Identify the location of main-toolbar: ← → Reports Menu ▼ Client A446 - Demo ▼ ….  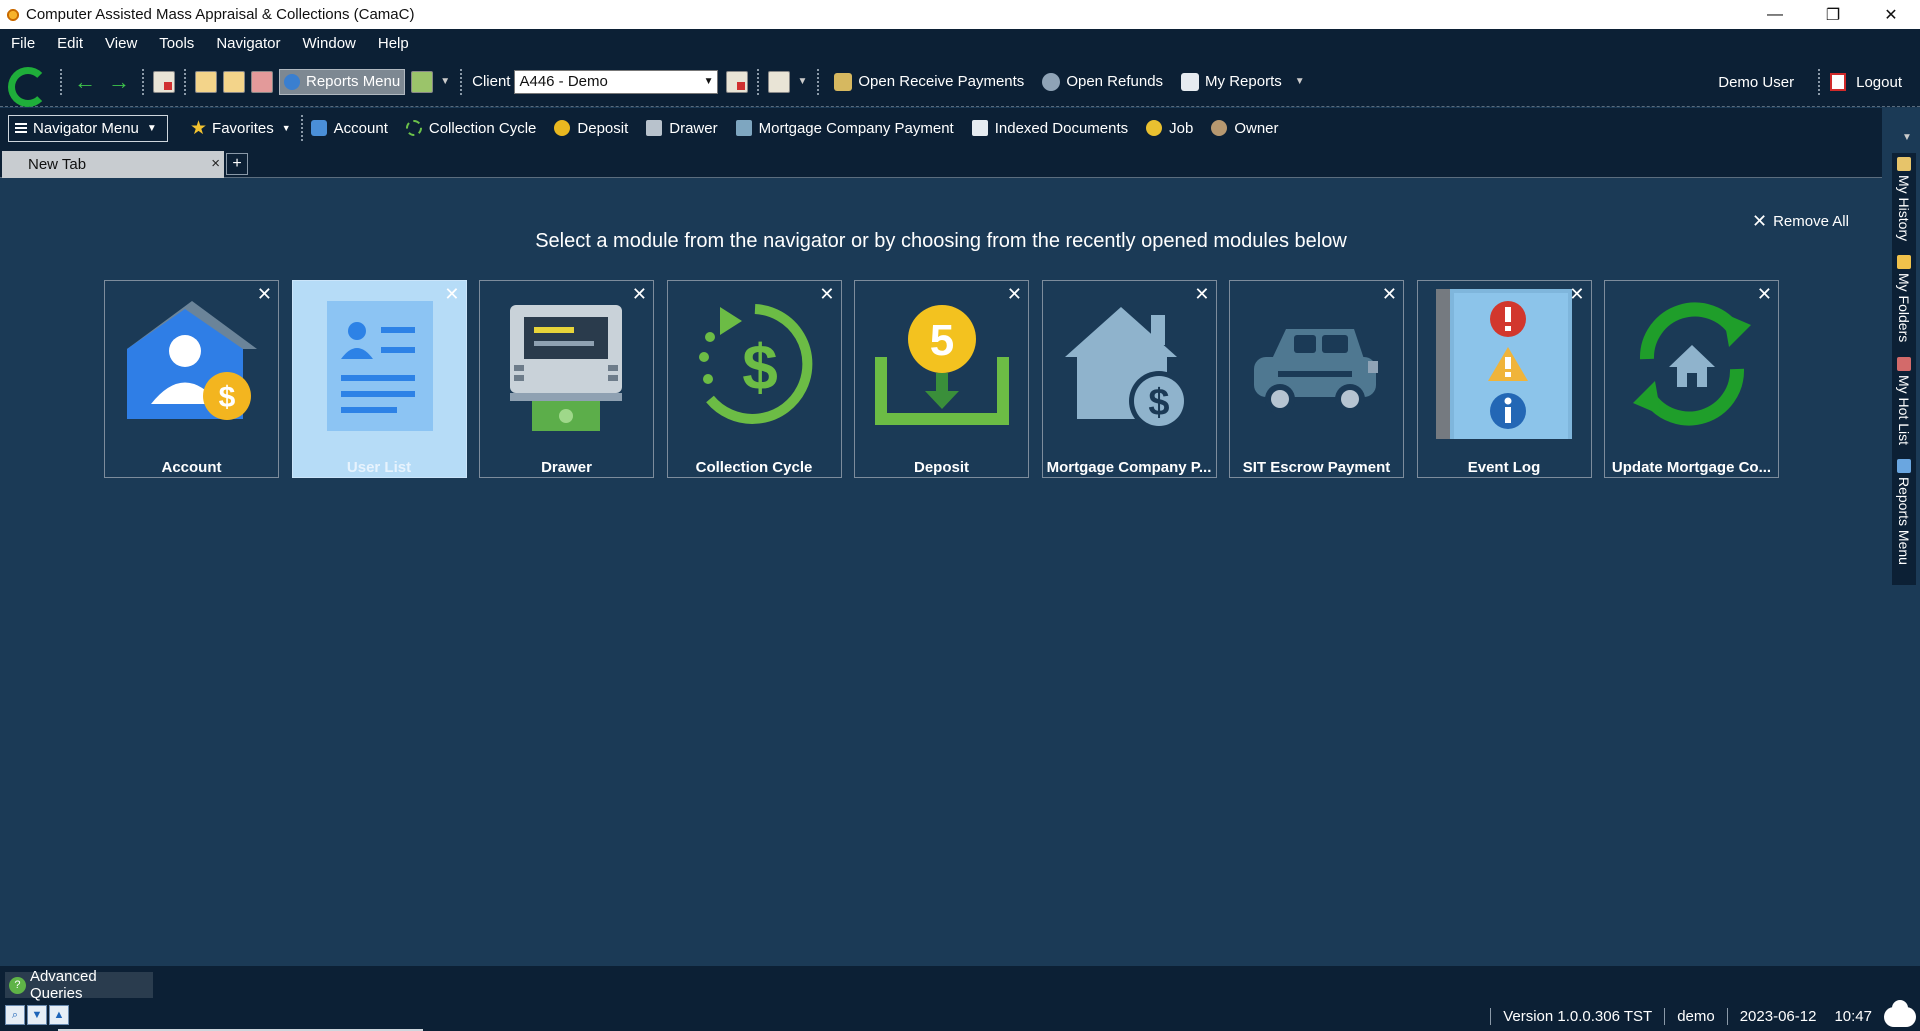
(960, 82).